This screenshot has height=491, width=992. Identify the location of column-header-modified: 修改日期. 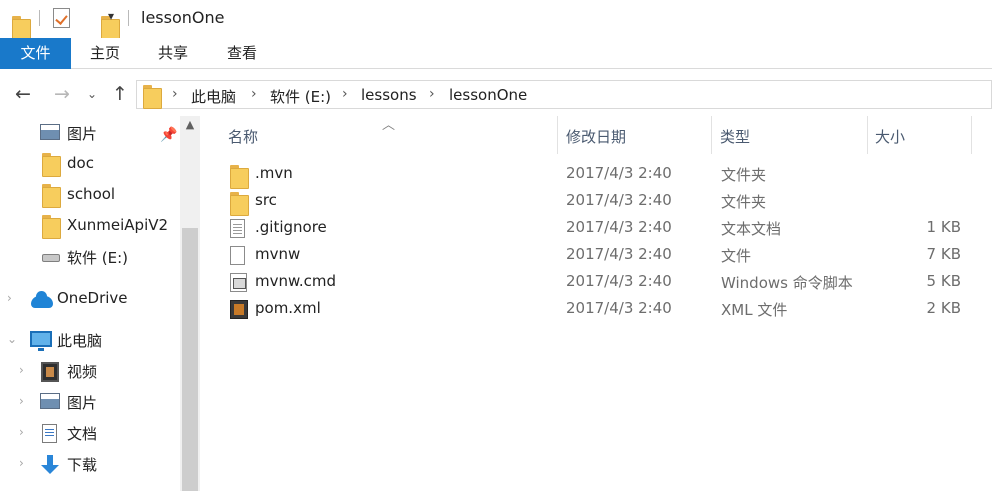
(634, 135).